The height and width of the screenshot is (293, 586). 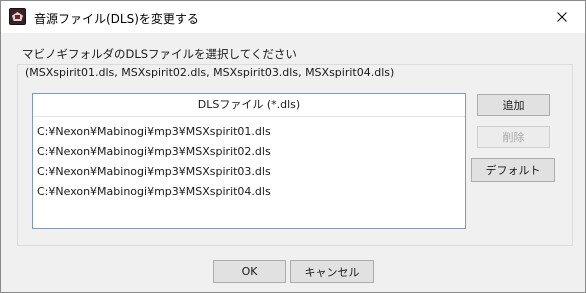 What do you see at coordinates (249, 271) in the screenshot?
I see `ok-button: OK` at bounding box center [249, 271].